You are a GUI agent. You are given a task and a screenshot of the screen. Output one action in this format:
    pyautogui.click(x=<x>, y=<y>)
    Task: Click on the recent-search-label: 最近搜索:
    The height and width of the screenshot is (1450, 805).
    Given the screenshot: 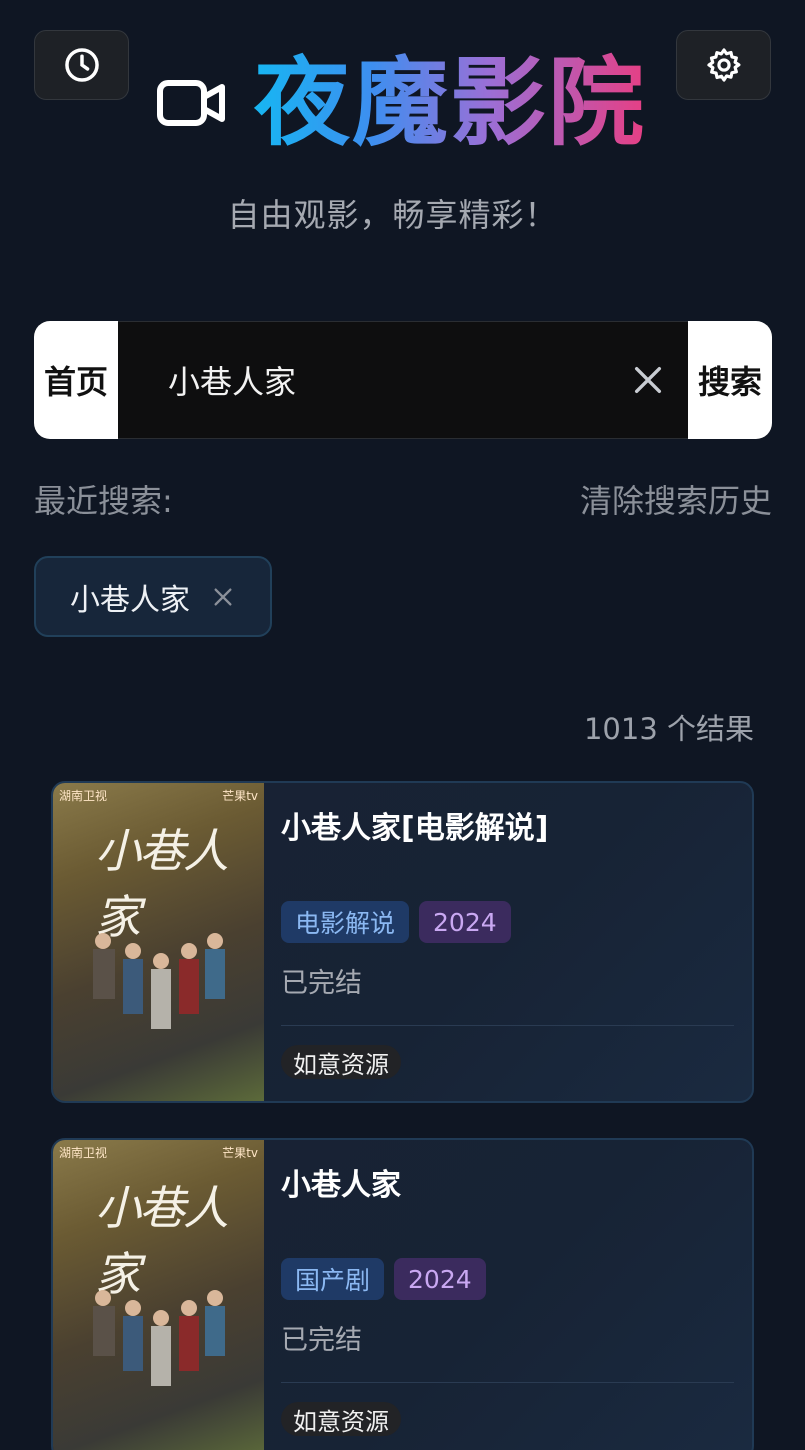 What is the action you would take?
    pyautogui.click(x=103, y=501)
    